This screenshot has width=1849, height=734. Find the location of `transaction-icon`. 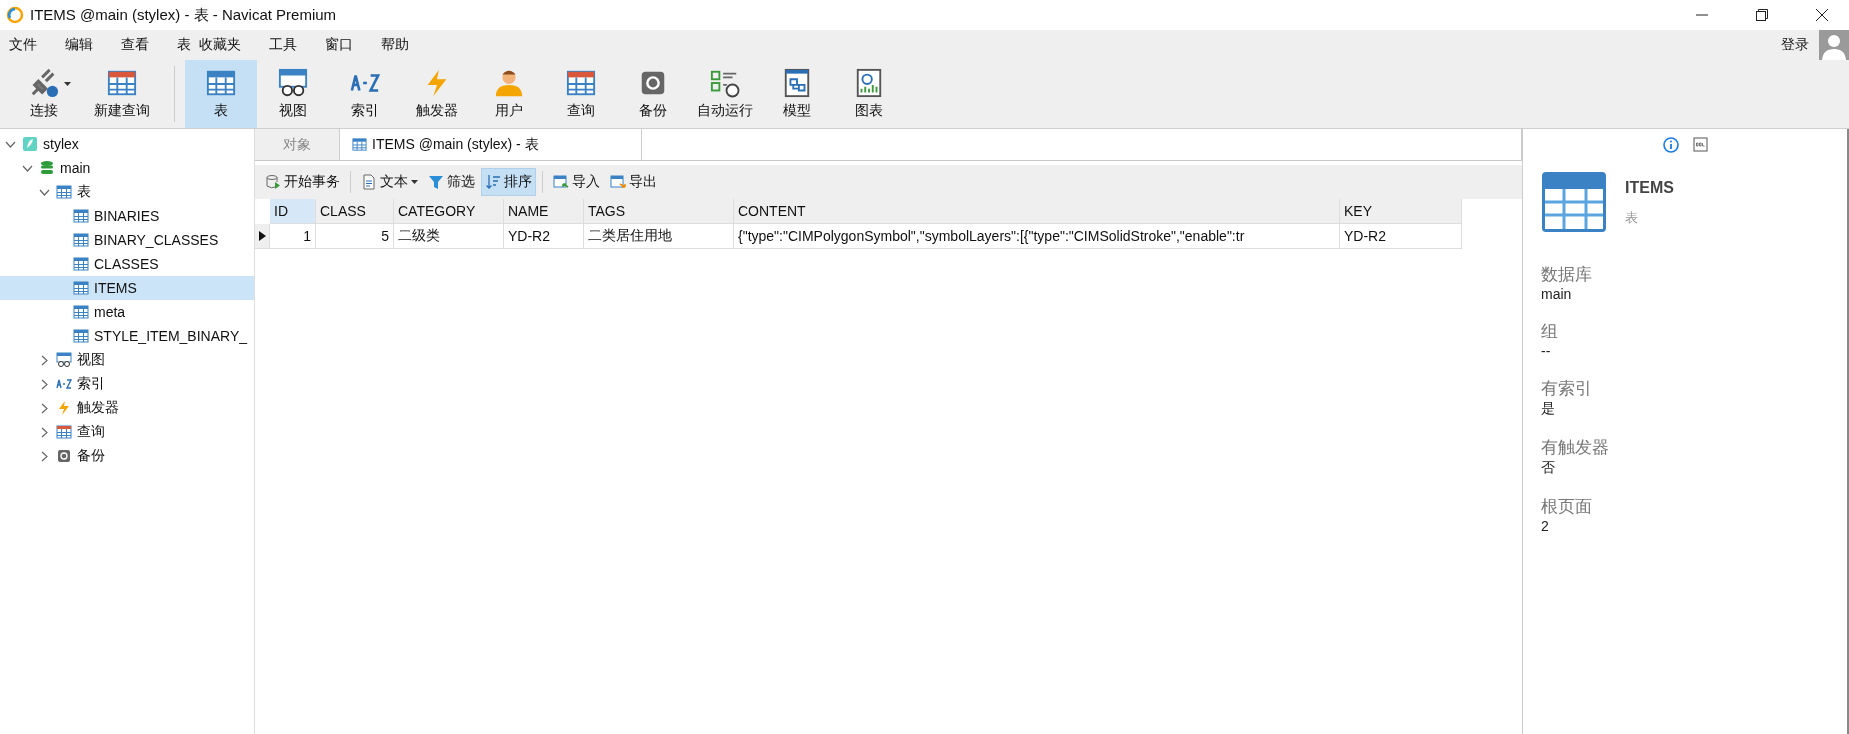

transaction-icon is located at coordinates (273, 182).